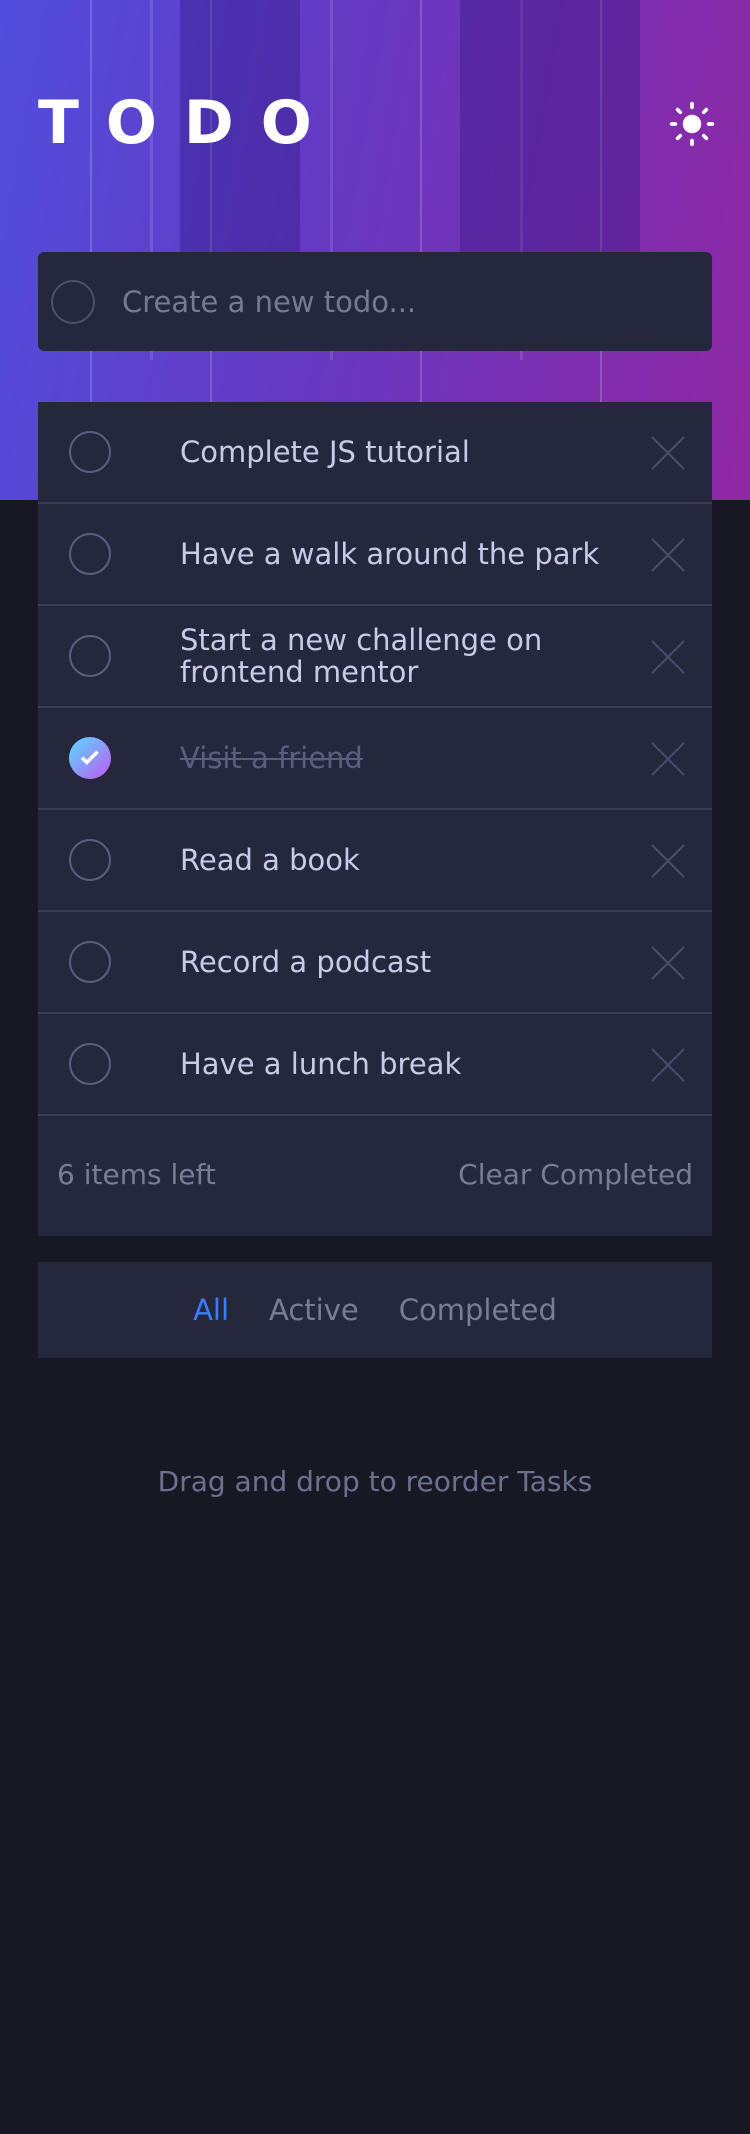  Describe the element at coordinates (375, 1176) in the screenshot. I see `list-footer: 6 items left Clear Completed` at that location.